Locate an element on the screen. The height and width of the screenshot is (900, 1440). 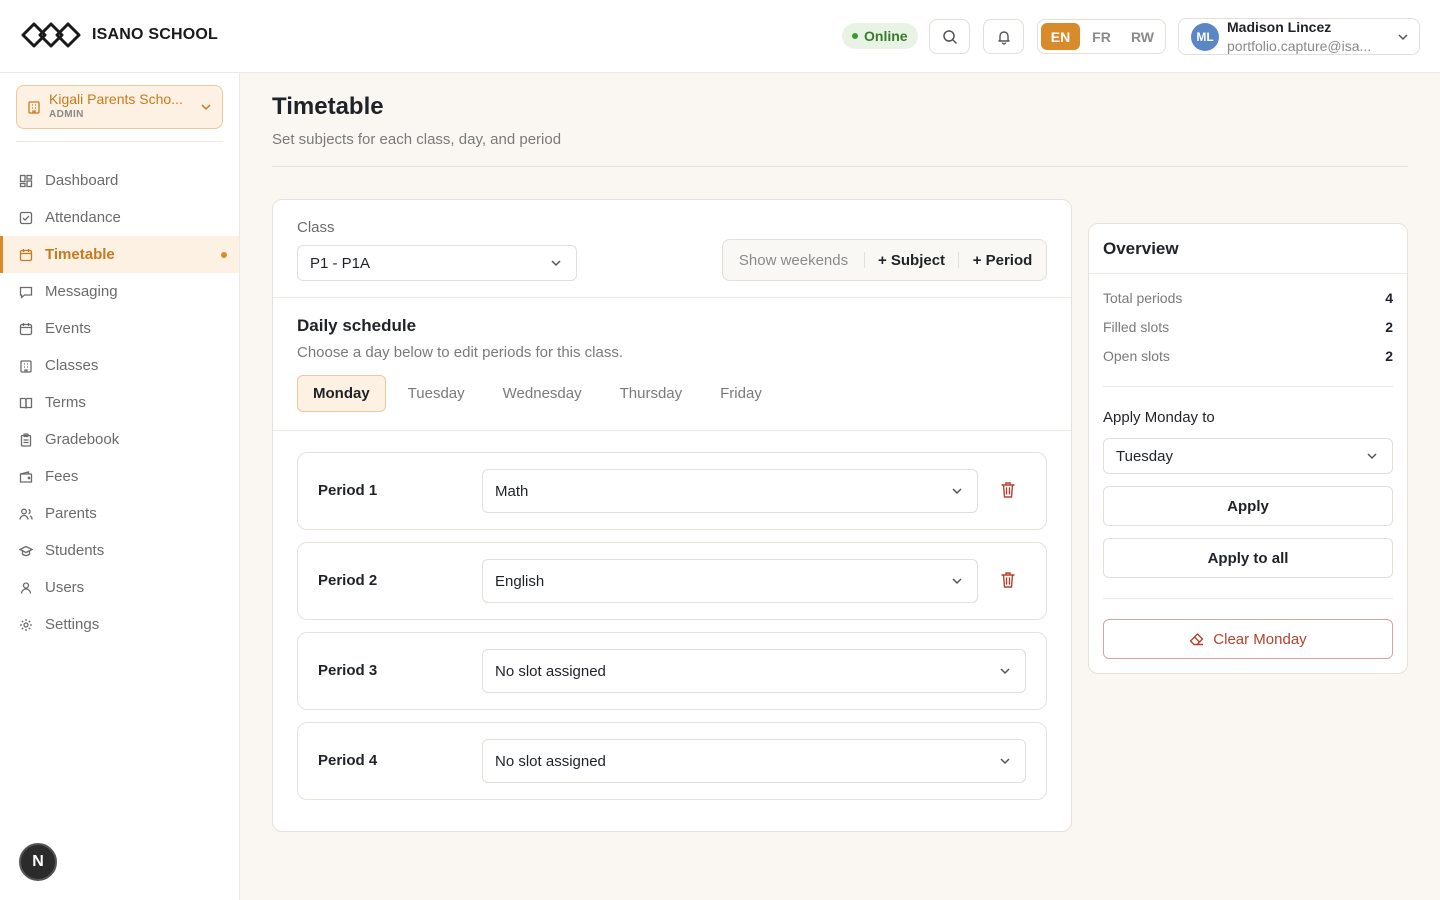
language-switcher: EN FR RW is located at coordinates (1101, 36).